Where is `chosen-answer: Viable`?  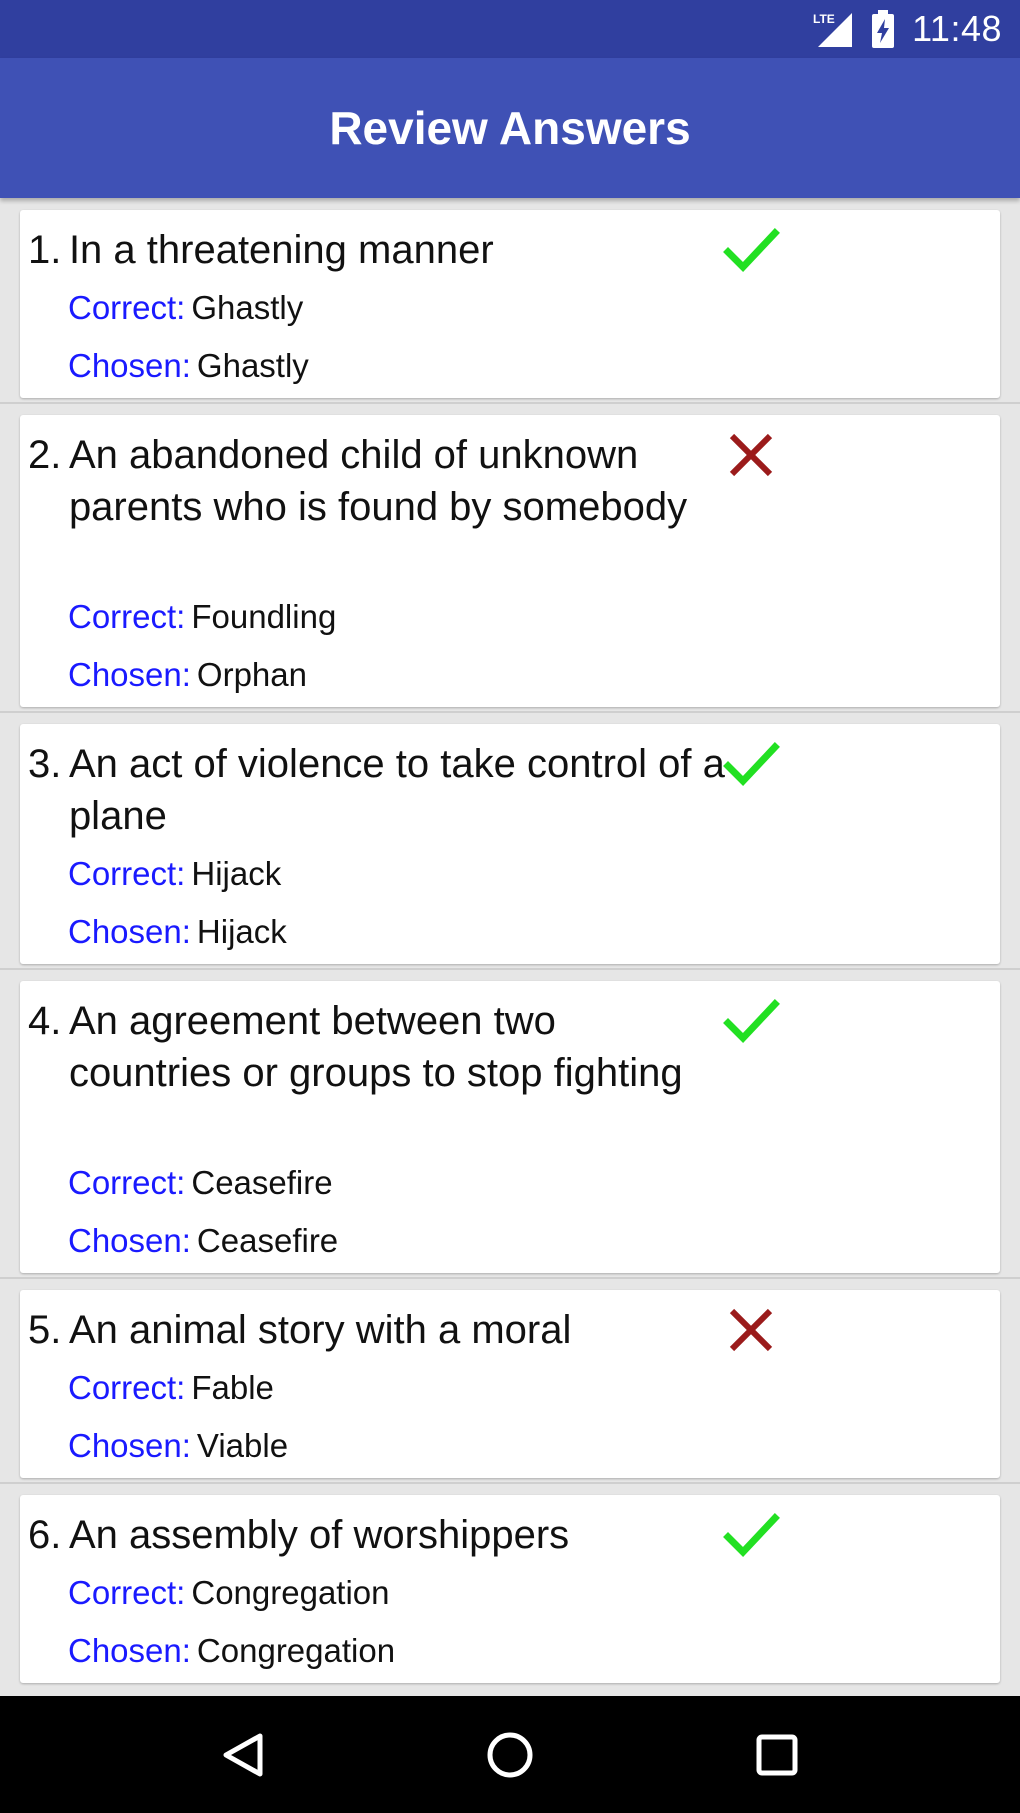 chosen-answer: Viable is located at coordinates (242, 1445).